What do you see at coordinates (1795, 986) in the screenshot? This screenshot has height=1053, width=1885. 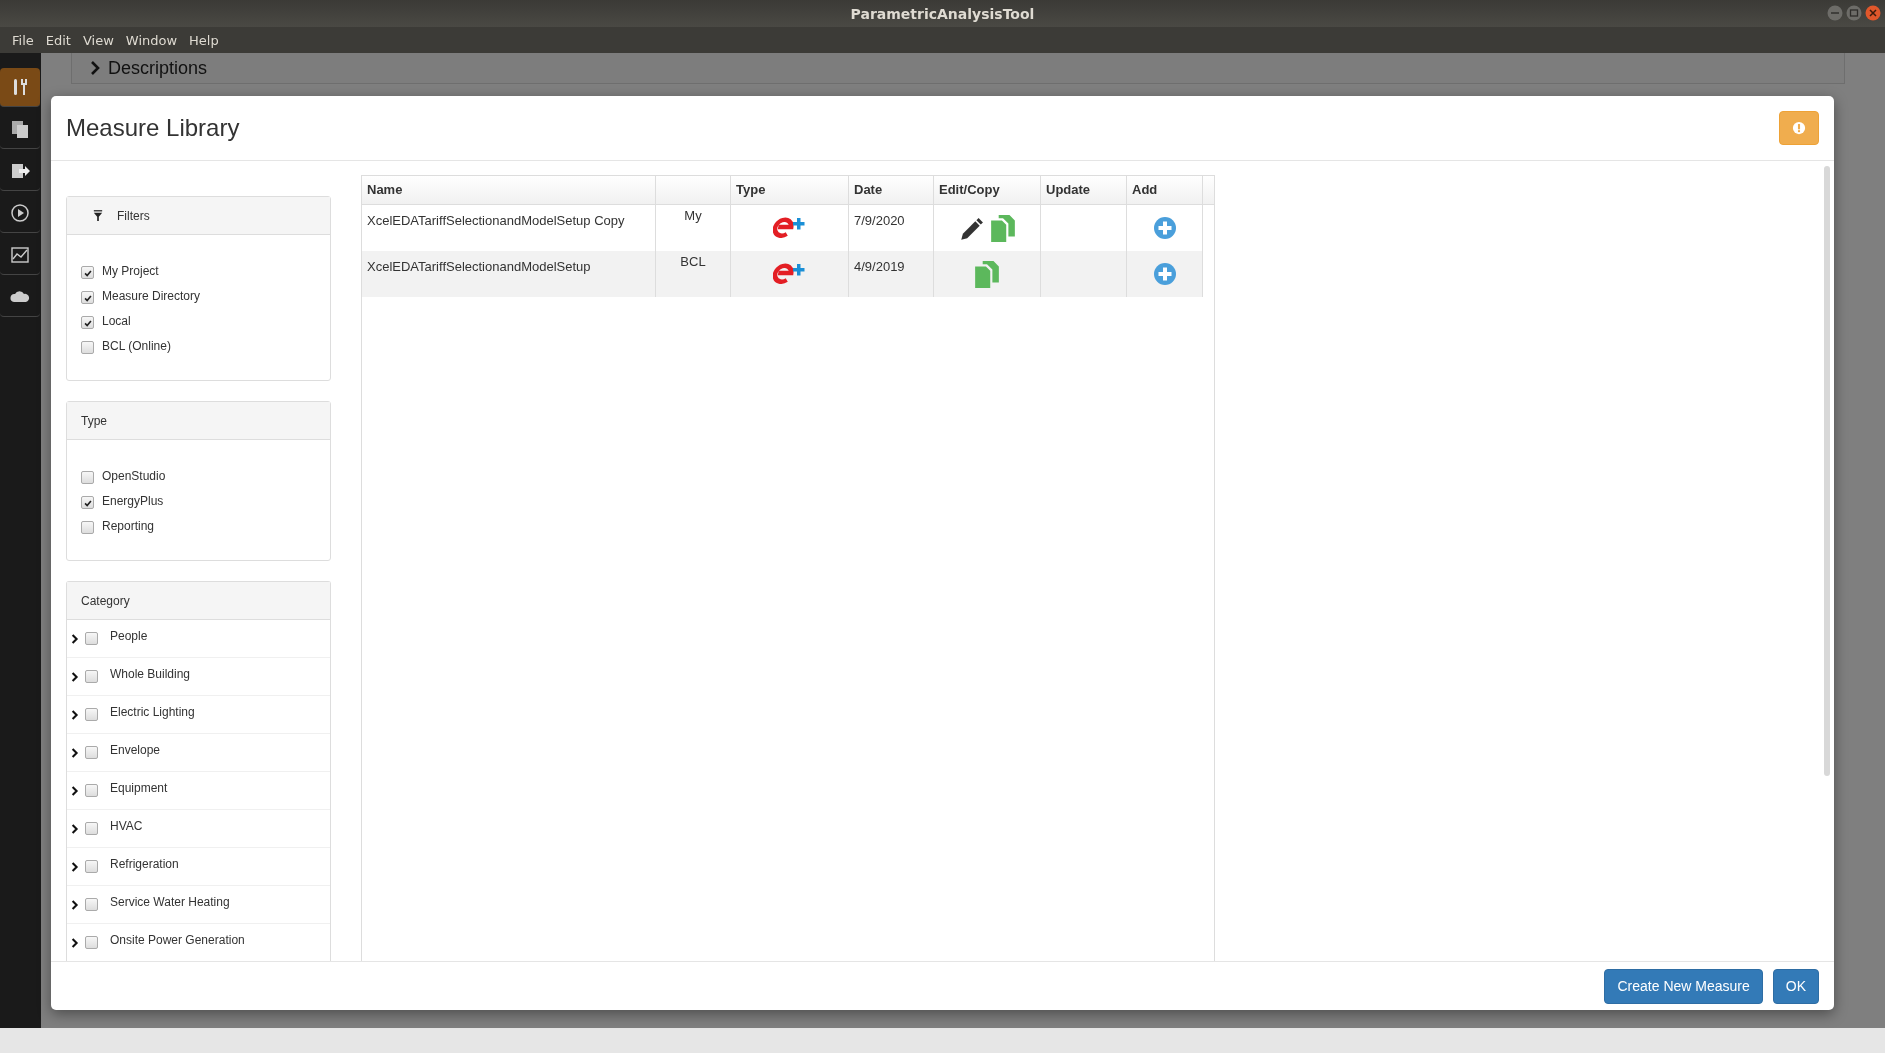 I see `dialog-button: OK` at bounding box center [1795, 986].